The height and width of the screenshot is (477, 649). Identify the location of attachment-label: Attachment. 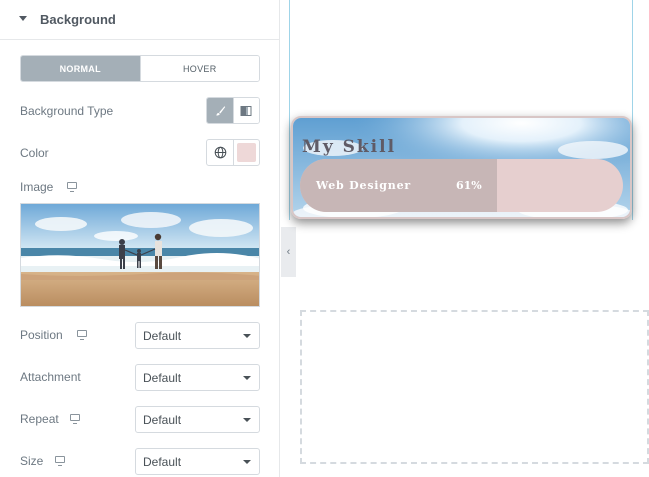
(50, 377).